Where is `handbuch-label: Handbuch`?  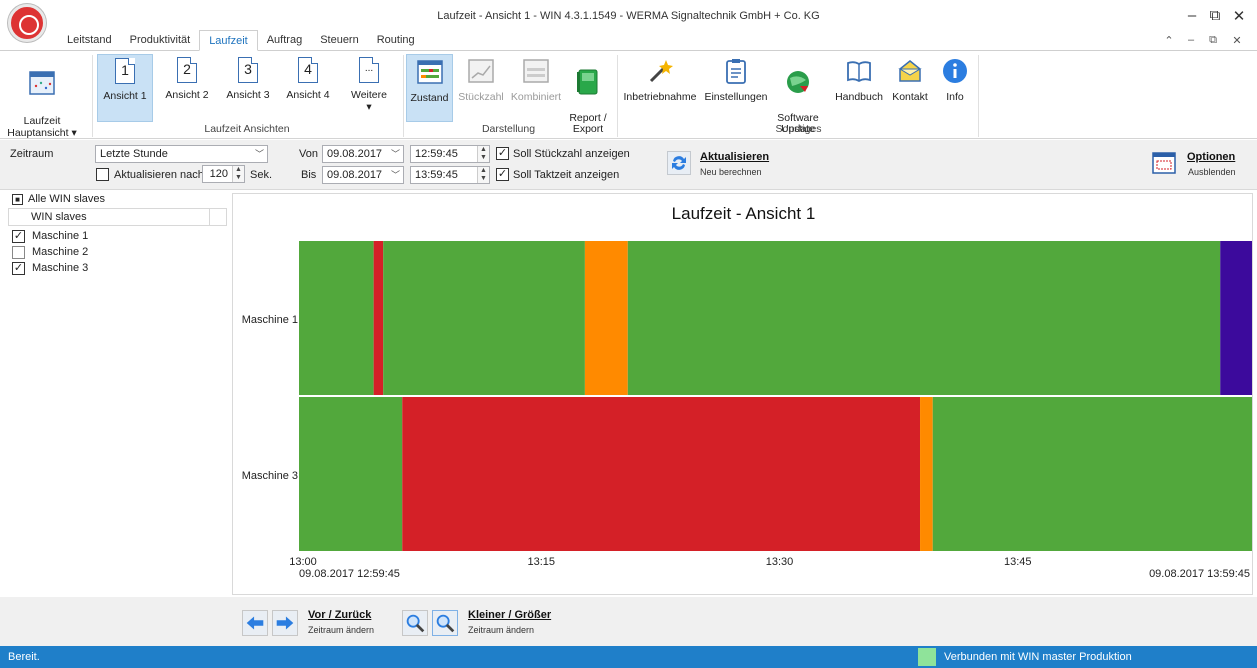 handbuch-label: Handbuch is located at coordinates (859, 97).